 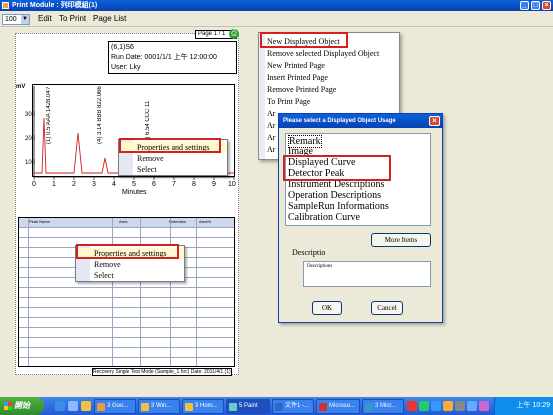 What do you see at coordinates (126, 292) in the screenshot?
I see `peak-table` at bounding box center [126, 292].